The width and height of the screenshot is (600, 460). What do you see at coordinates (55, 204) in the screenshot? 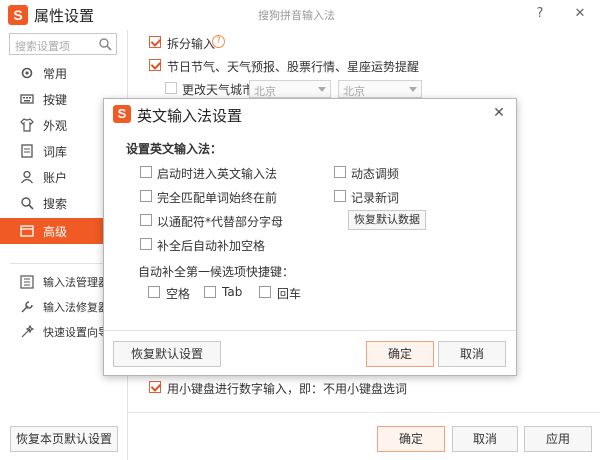
I see `sidebar-item-label: 搜索` at bounding box center [55, 204].